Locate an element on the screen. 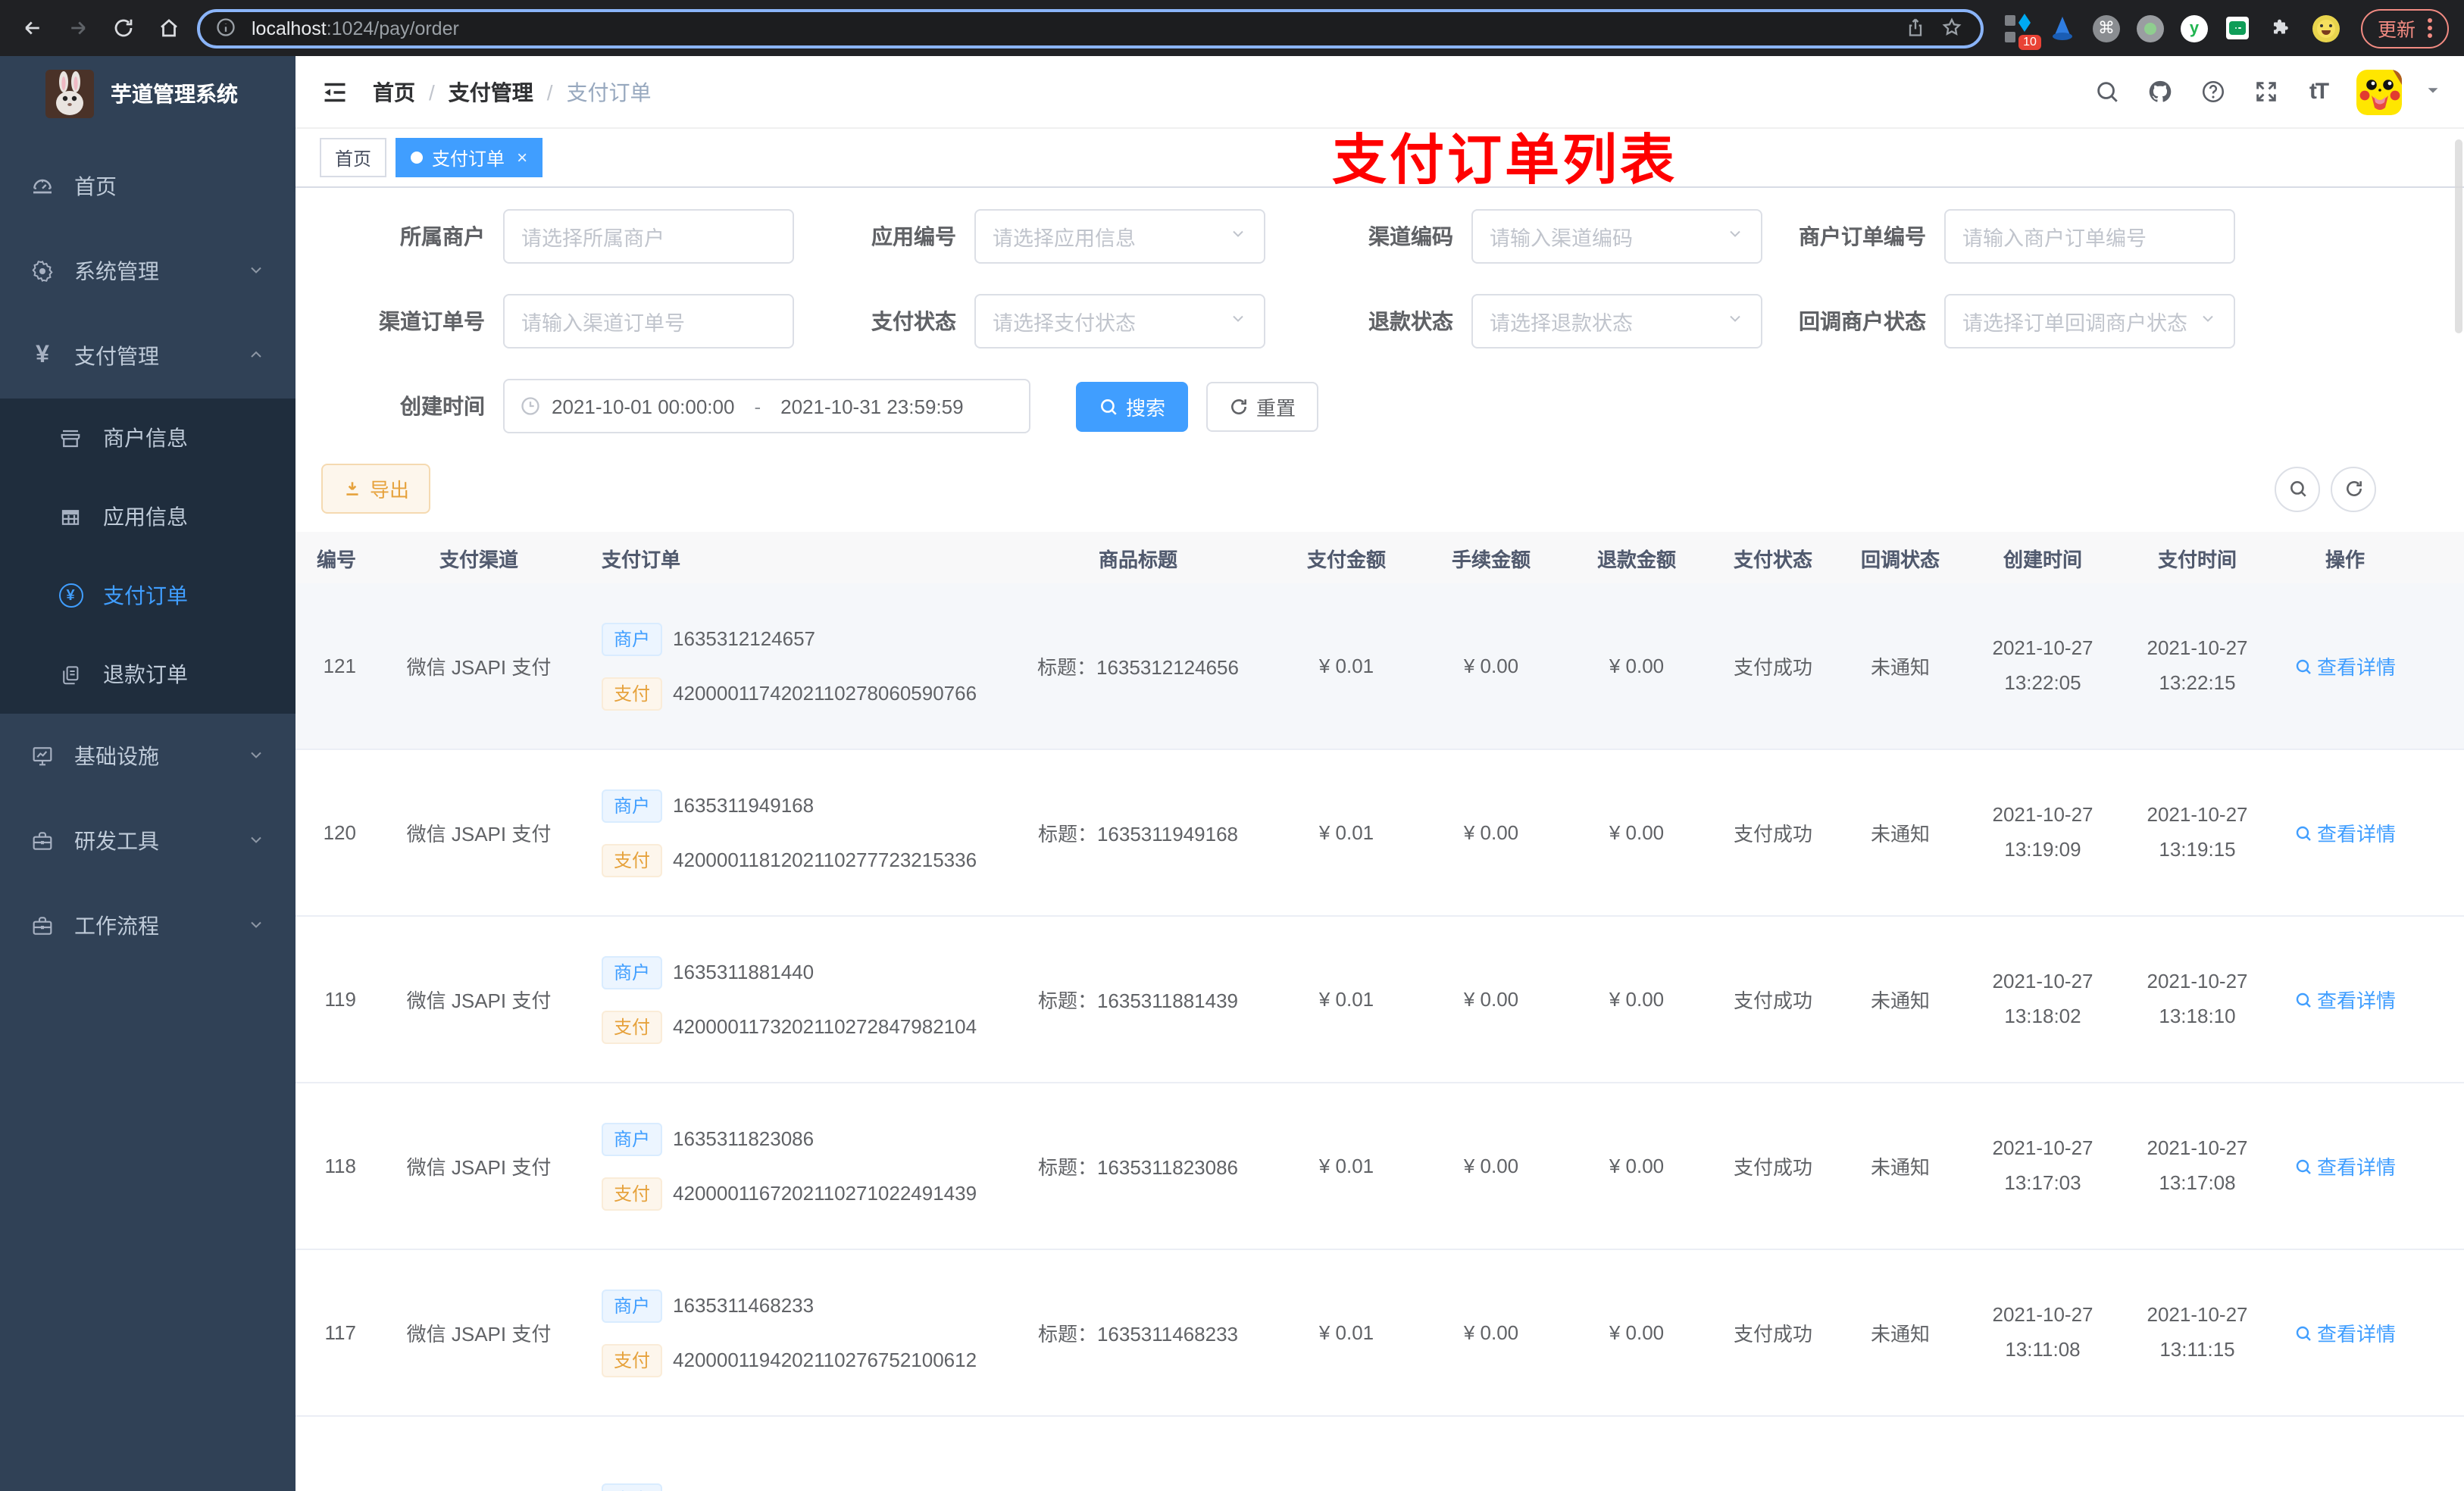 Image resolution: width=2464 pixels, height=1491 pixels. tag-支付订单: 支付订单 × is located at coordinates (469, 157).